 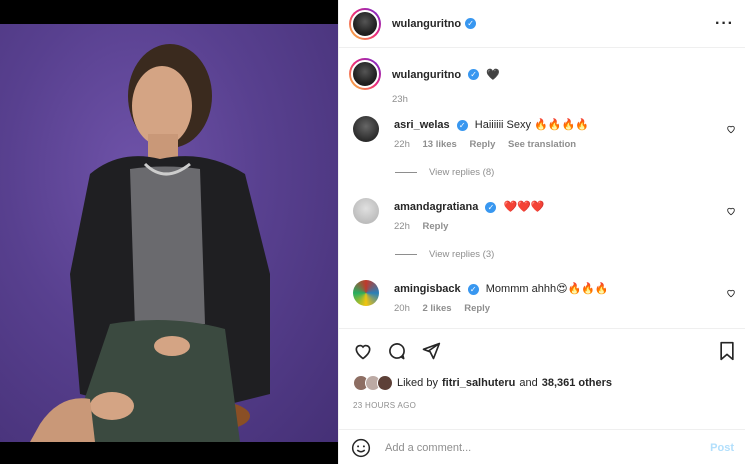 What do you see at coordinates (375, 383) in the screenshot?
I see `liked-by-avatars` at bounding box center [375, 383].